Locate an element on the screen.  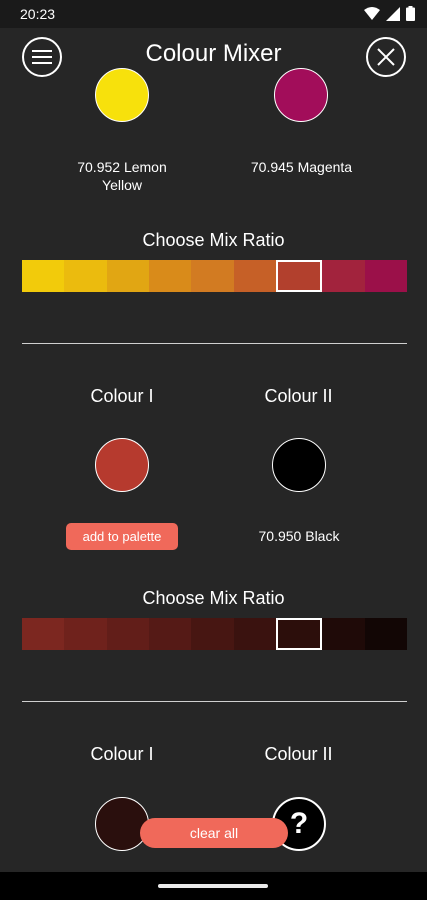
colour-b-label: 70.945 Magenta is located at coordinates (301, 167).